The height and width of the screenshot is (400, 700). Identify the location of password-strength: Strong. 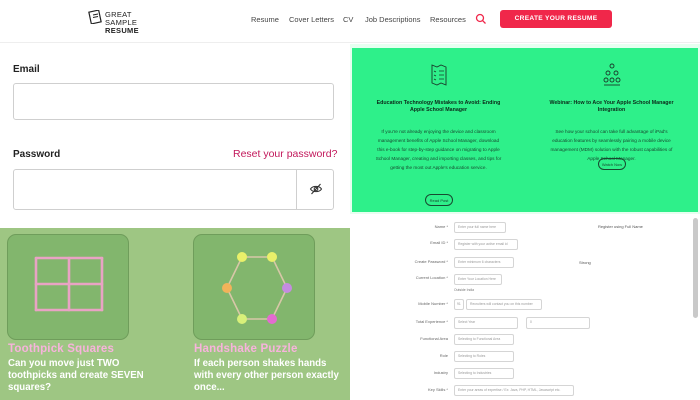
(585, 262).